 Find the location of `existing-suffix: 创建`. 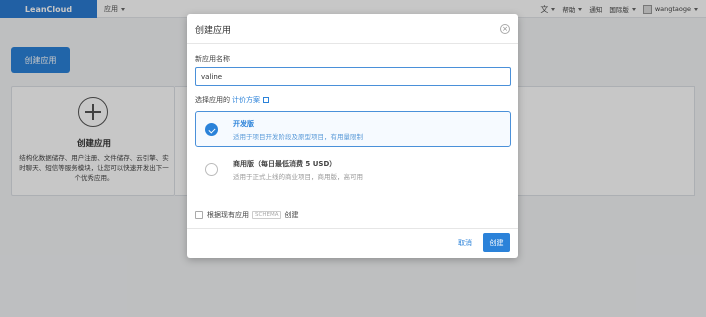

existing-suffix: 创建 is located at coordinates (291, 215).